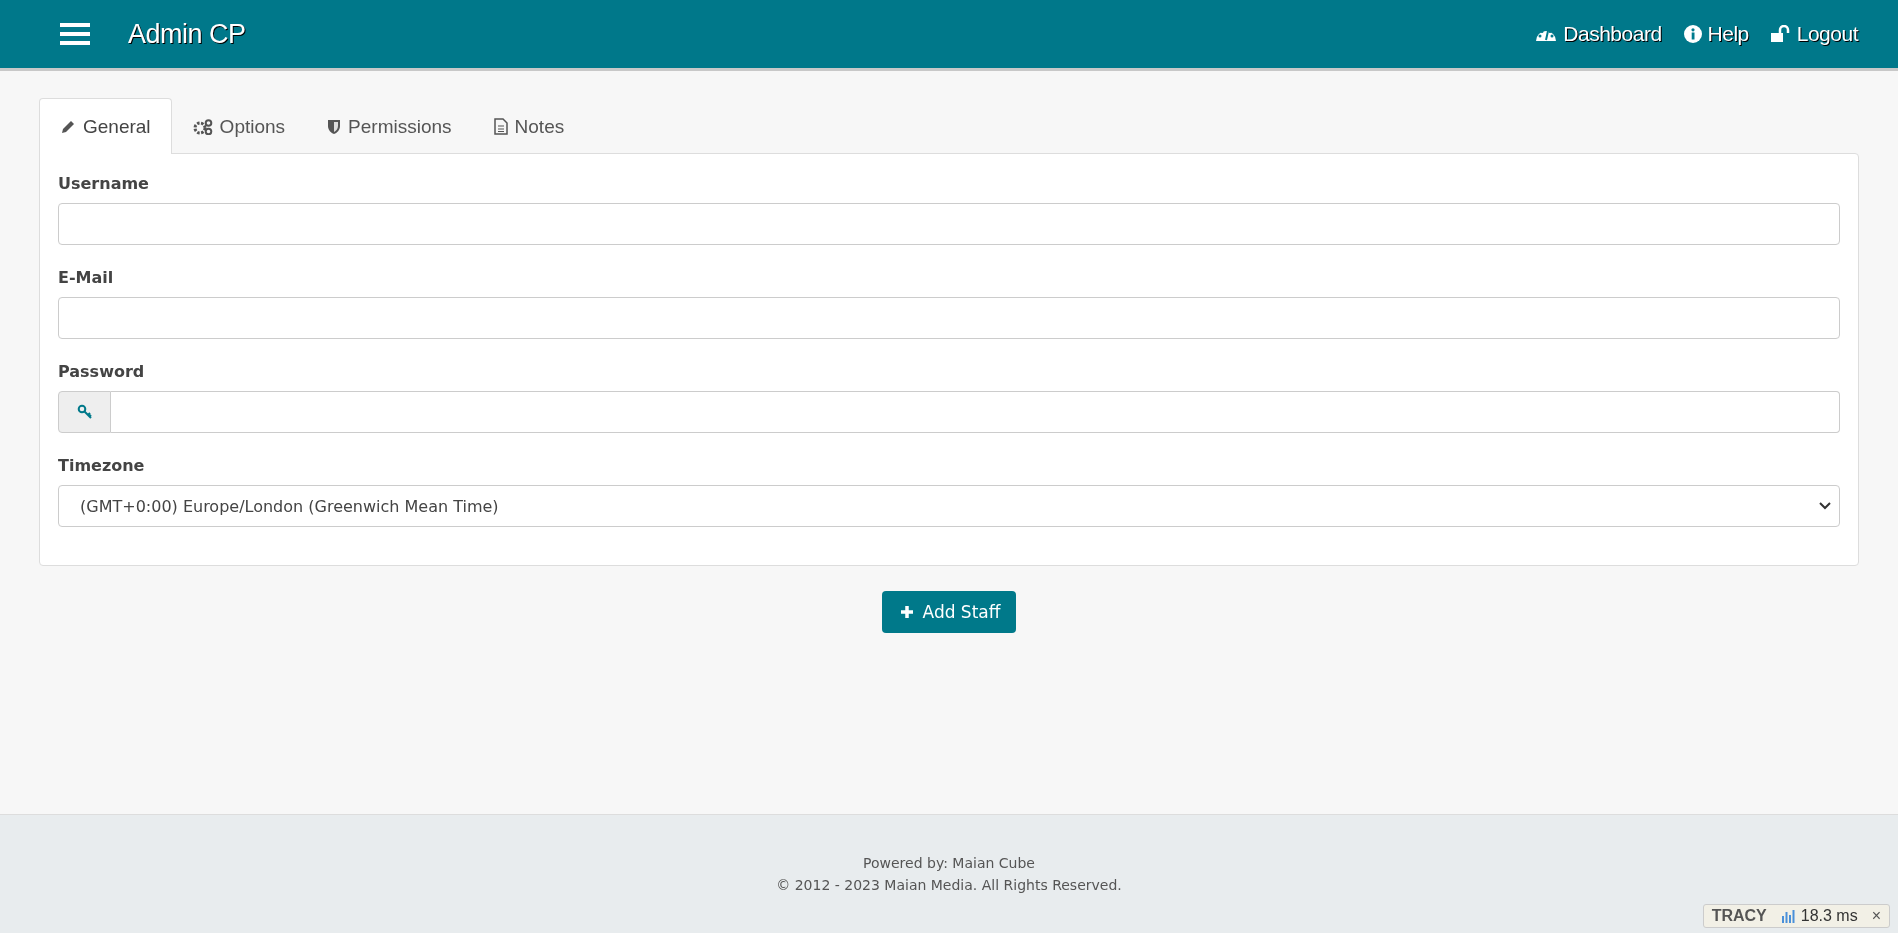 The height and width of the screenshot is (933, 1898). What do you see at coordinates (68, 126) in the screenshot?
I see `pencil-icon` at bounding box center [68, 126].